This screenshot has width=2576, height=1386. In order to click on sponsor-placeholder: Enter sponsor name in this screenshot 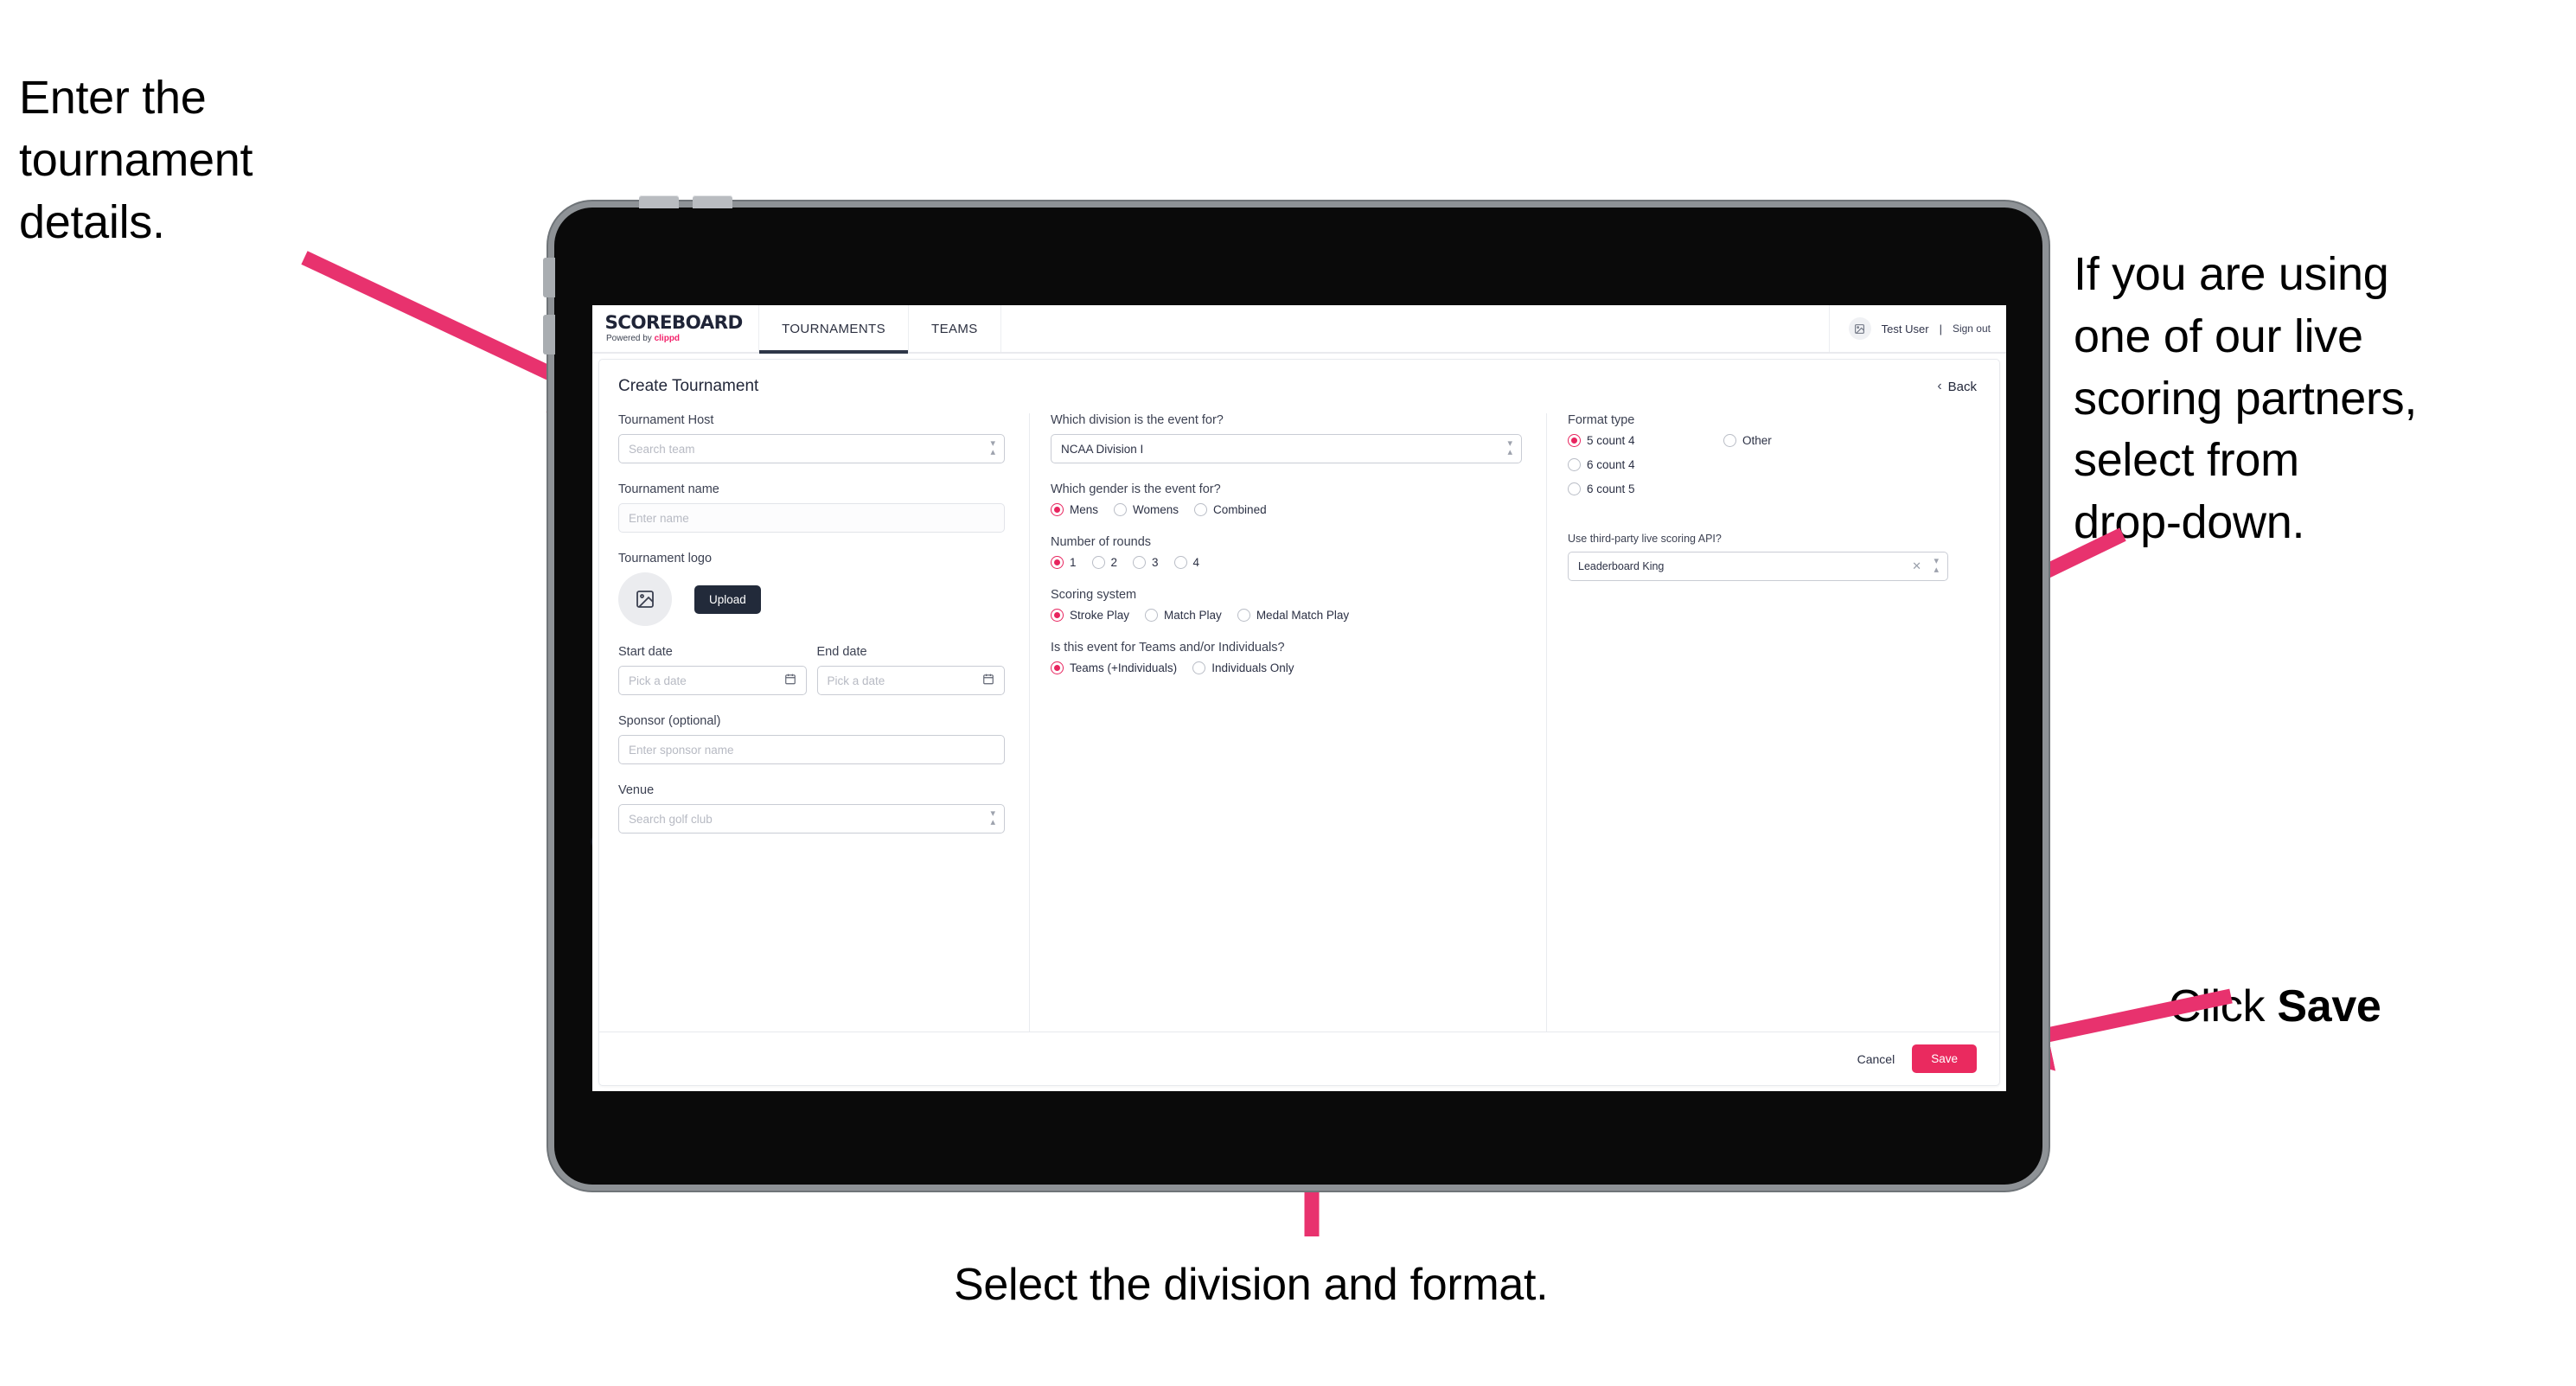, I will do `click(682, 750)`.